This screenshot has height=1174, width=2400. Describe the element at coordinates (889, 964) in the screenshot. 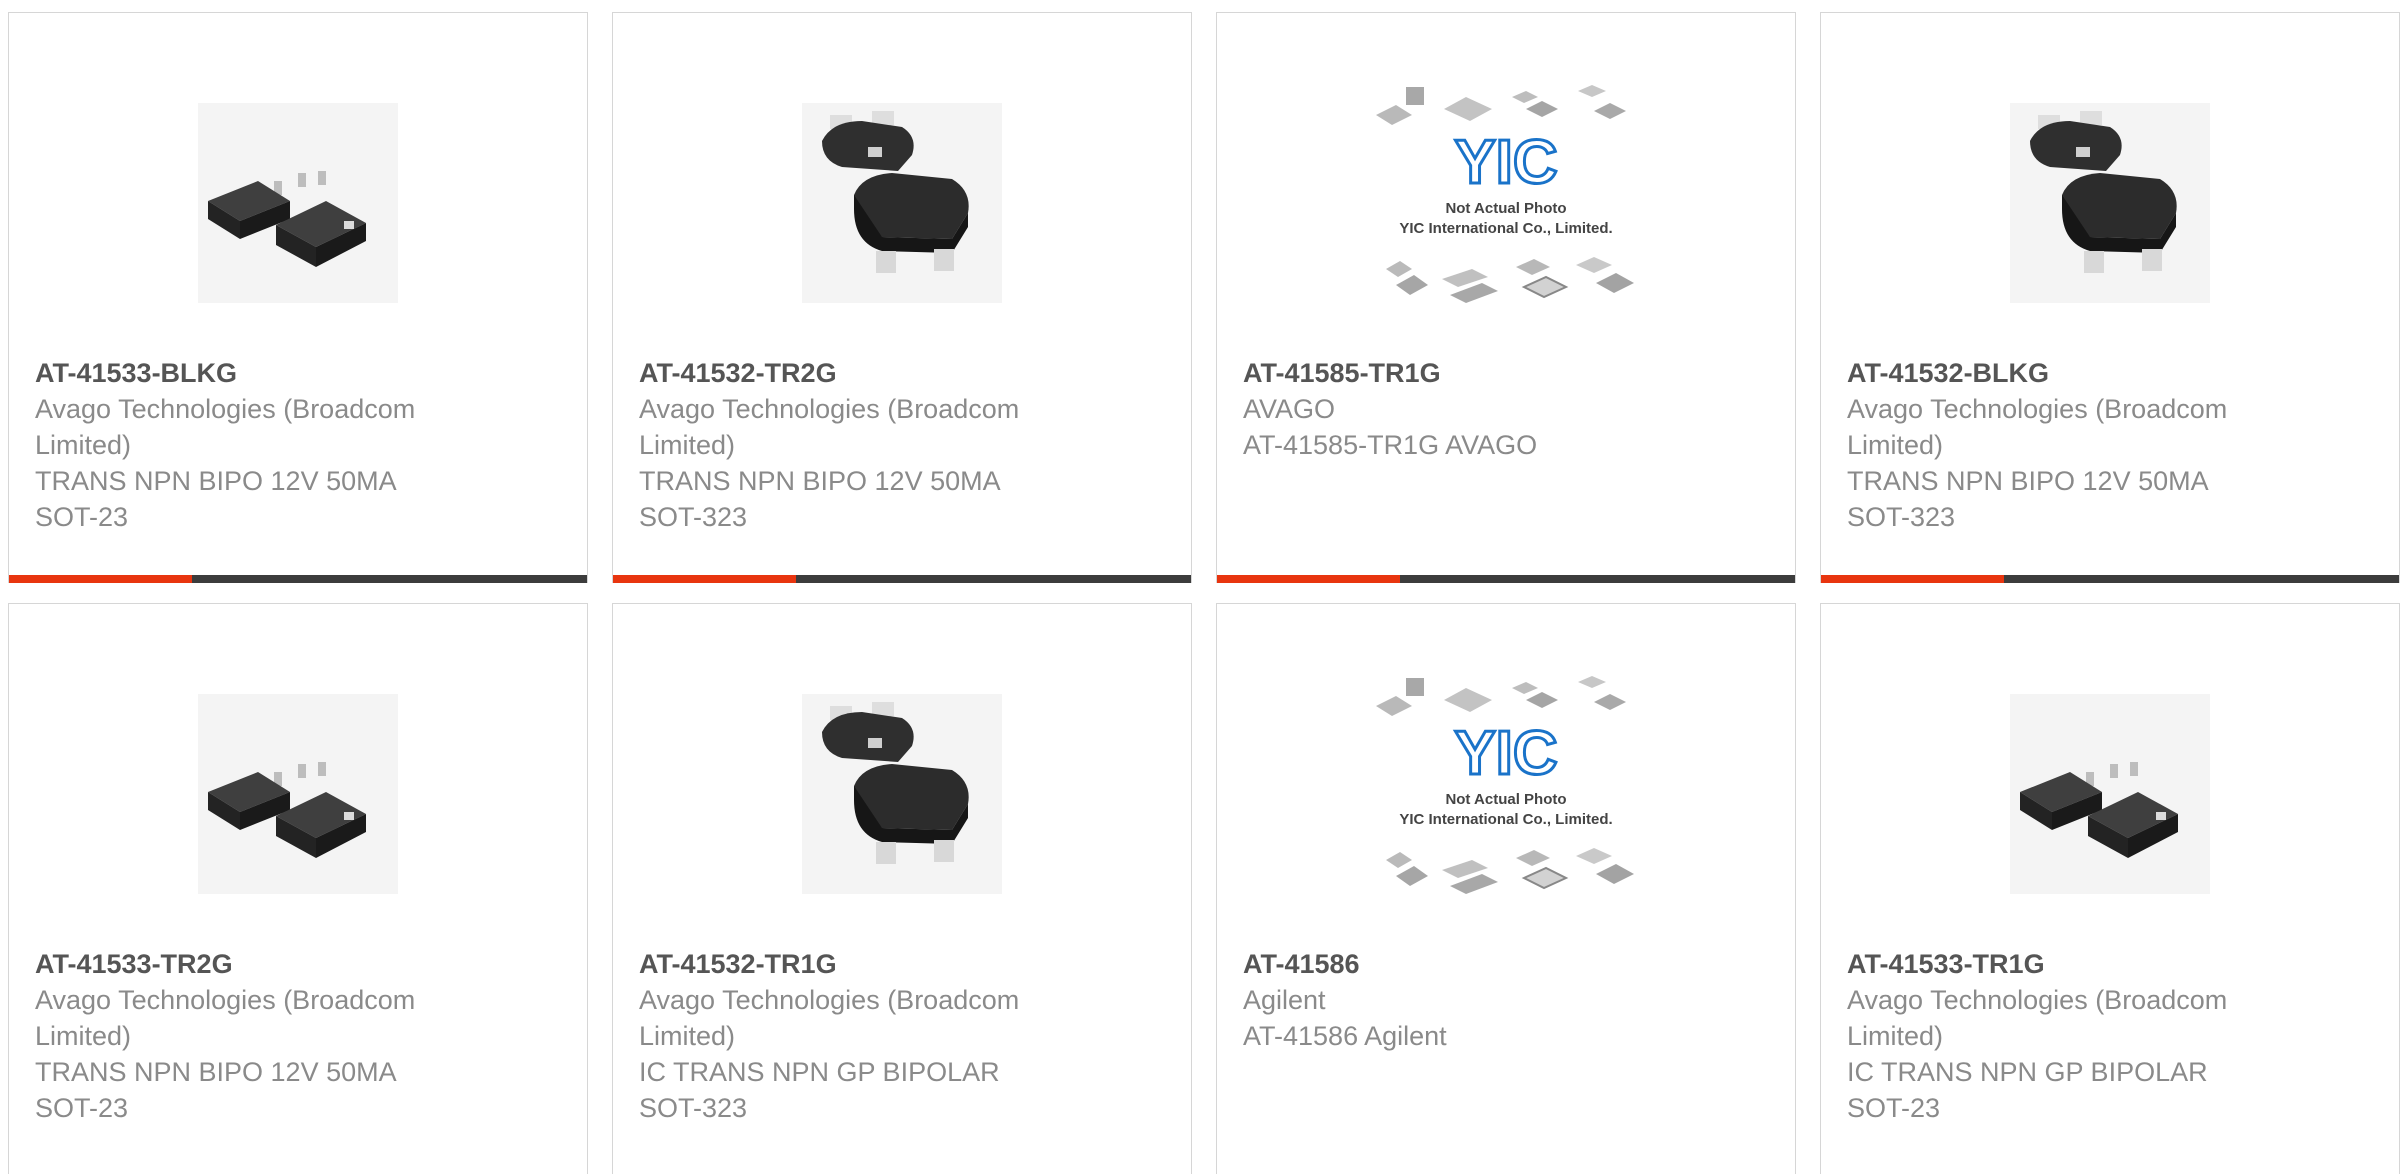

I see `part-number-link: AT-41532-TR1G` at that location.